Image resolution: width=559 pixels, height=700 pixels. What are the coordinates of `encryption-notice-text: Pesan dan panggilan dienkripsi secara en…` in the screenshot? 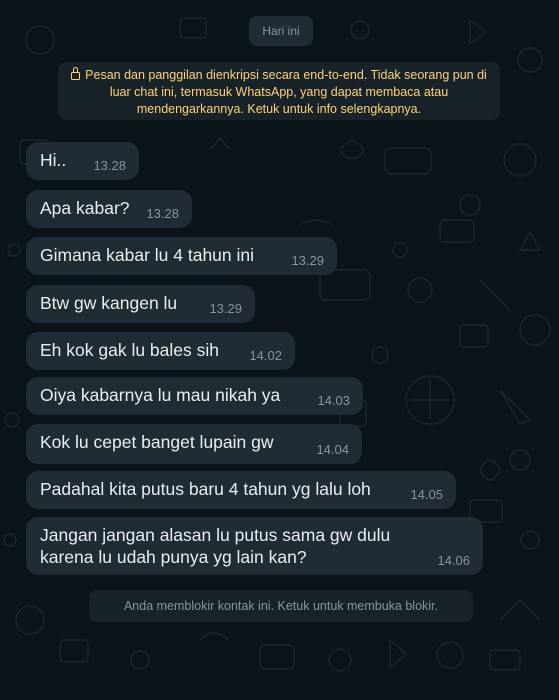 It's located at (286, 92).